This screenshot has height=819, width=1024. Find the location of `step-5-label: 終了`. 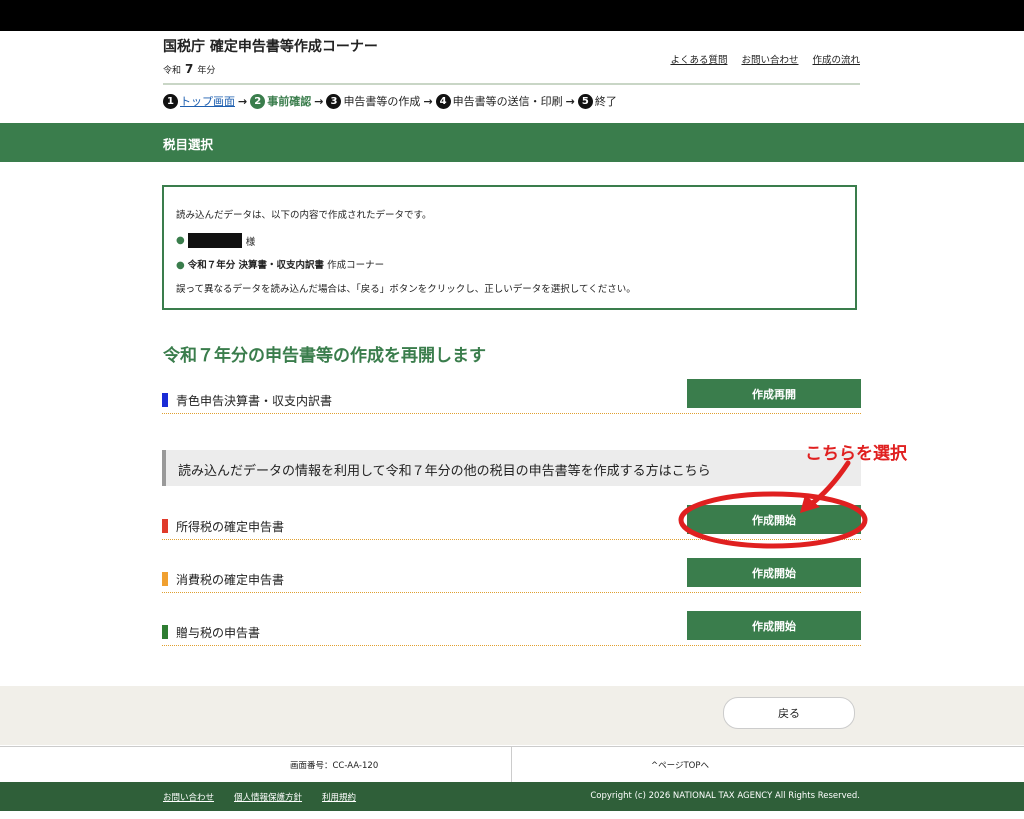

step-5-label: 終了 is located at coordinates (605, 101).